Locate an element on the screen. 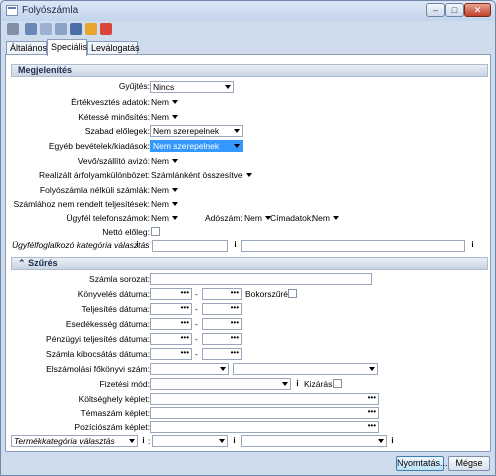 This screenshot has width=496, height=476. topic-label: Témaszám képlet: is located at coordinates (115, 413).